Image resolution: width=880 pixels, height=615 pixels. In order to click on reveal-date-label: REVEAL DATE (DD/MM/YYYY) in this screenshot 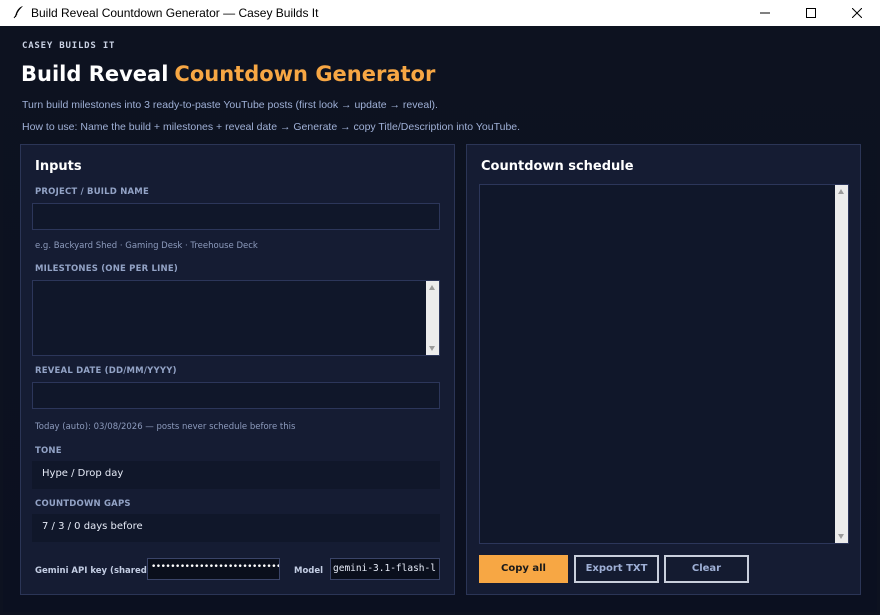, I will do `click(106, 371)`.